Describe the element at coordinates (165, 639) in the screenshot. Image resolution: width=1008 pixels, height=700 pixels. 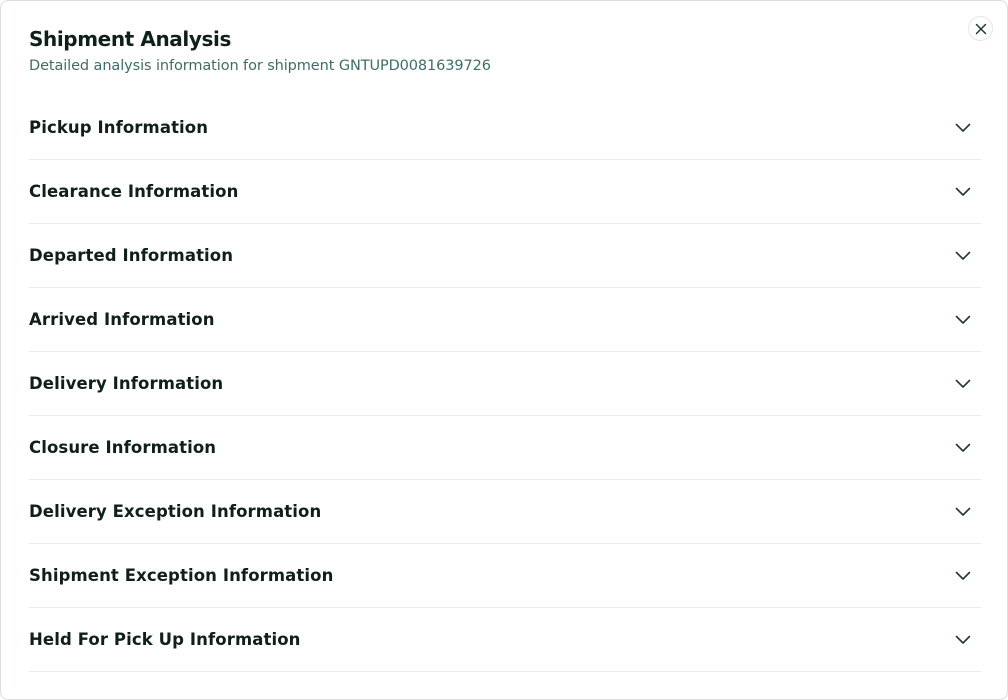
I see `accordion-item-label: Held For Pick Up Information` at that location.